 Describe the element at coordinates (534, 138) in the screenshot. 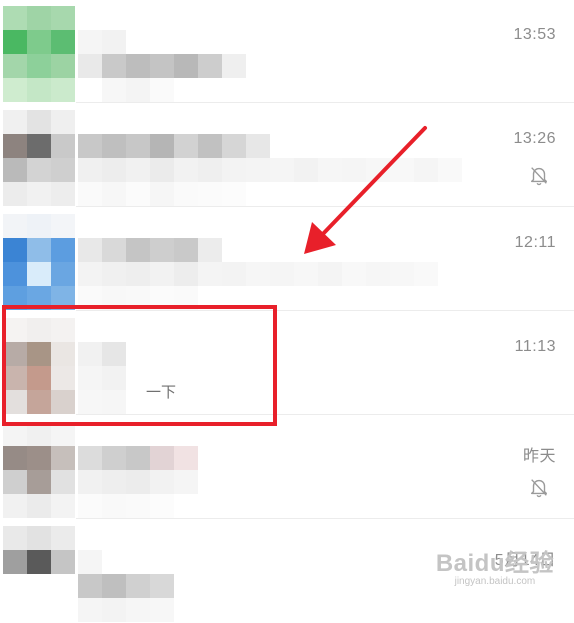

I see `message-time: 13:26` at that location.